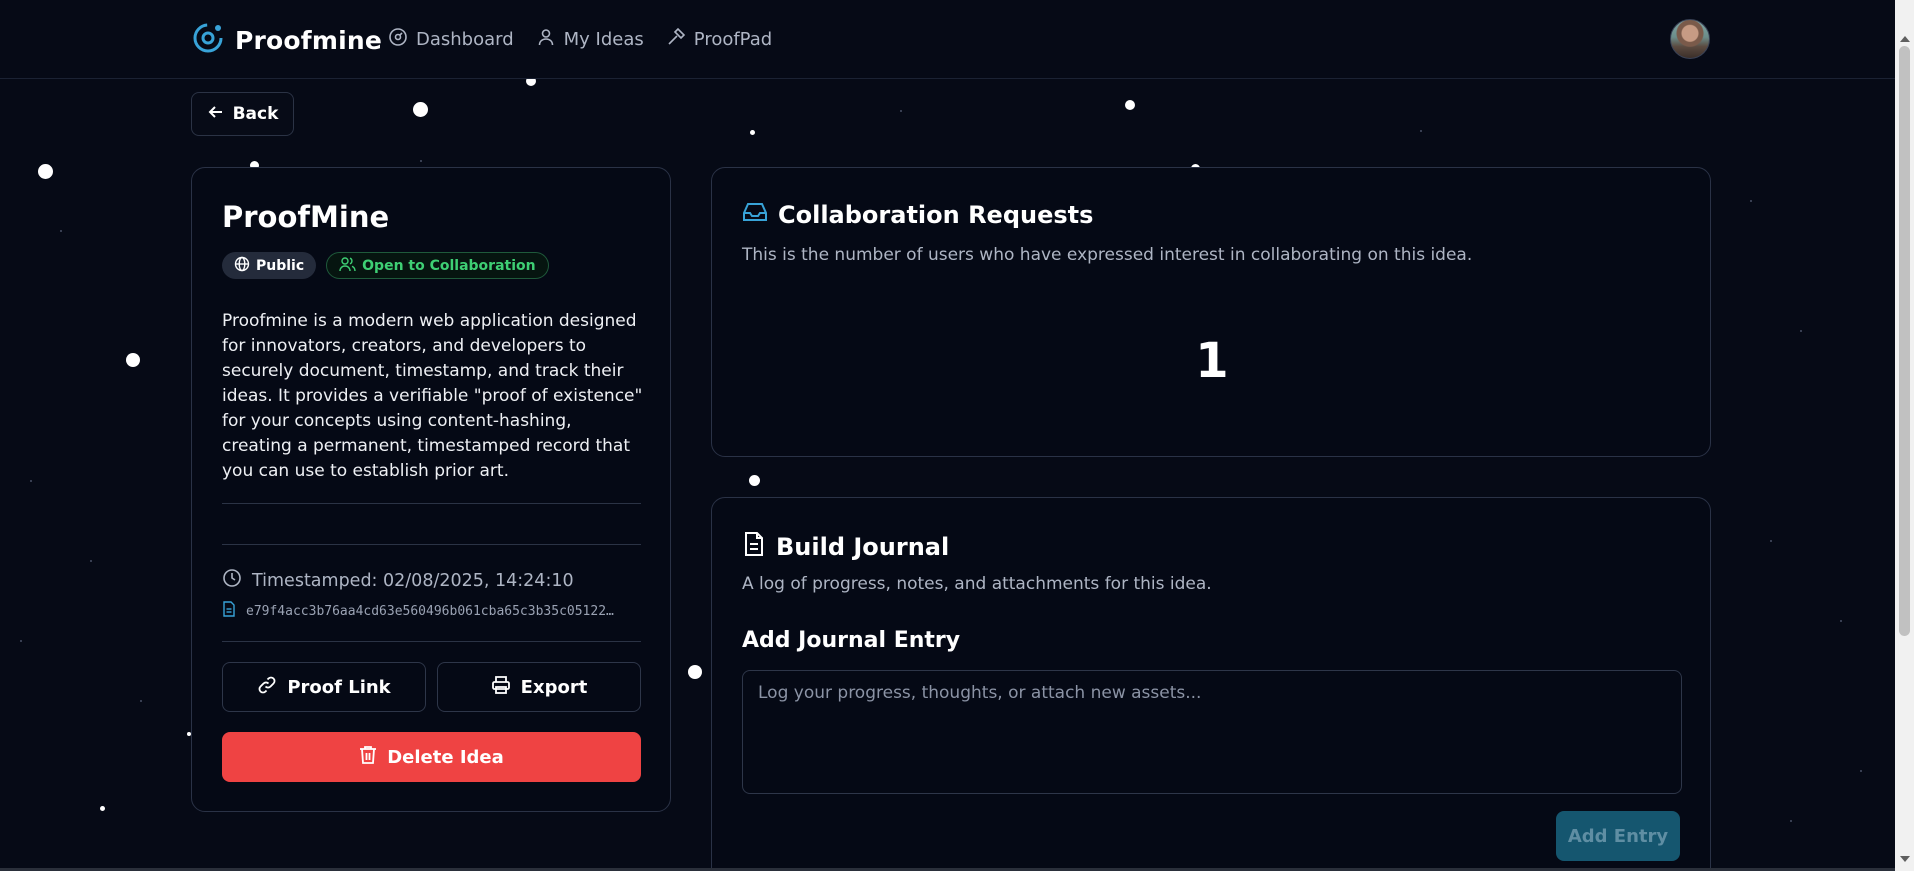 The height and width of the screenshot is (871, 1914). Describe the element at coordinates (229, 611) in the screenshot. I see `file-hash-icon` at that location.